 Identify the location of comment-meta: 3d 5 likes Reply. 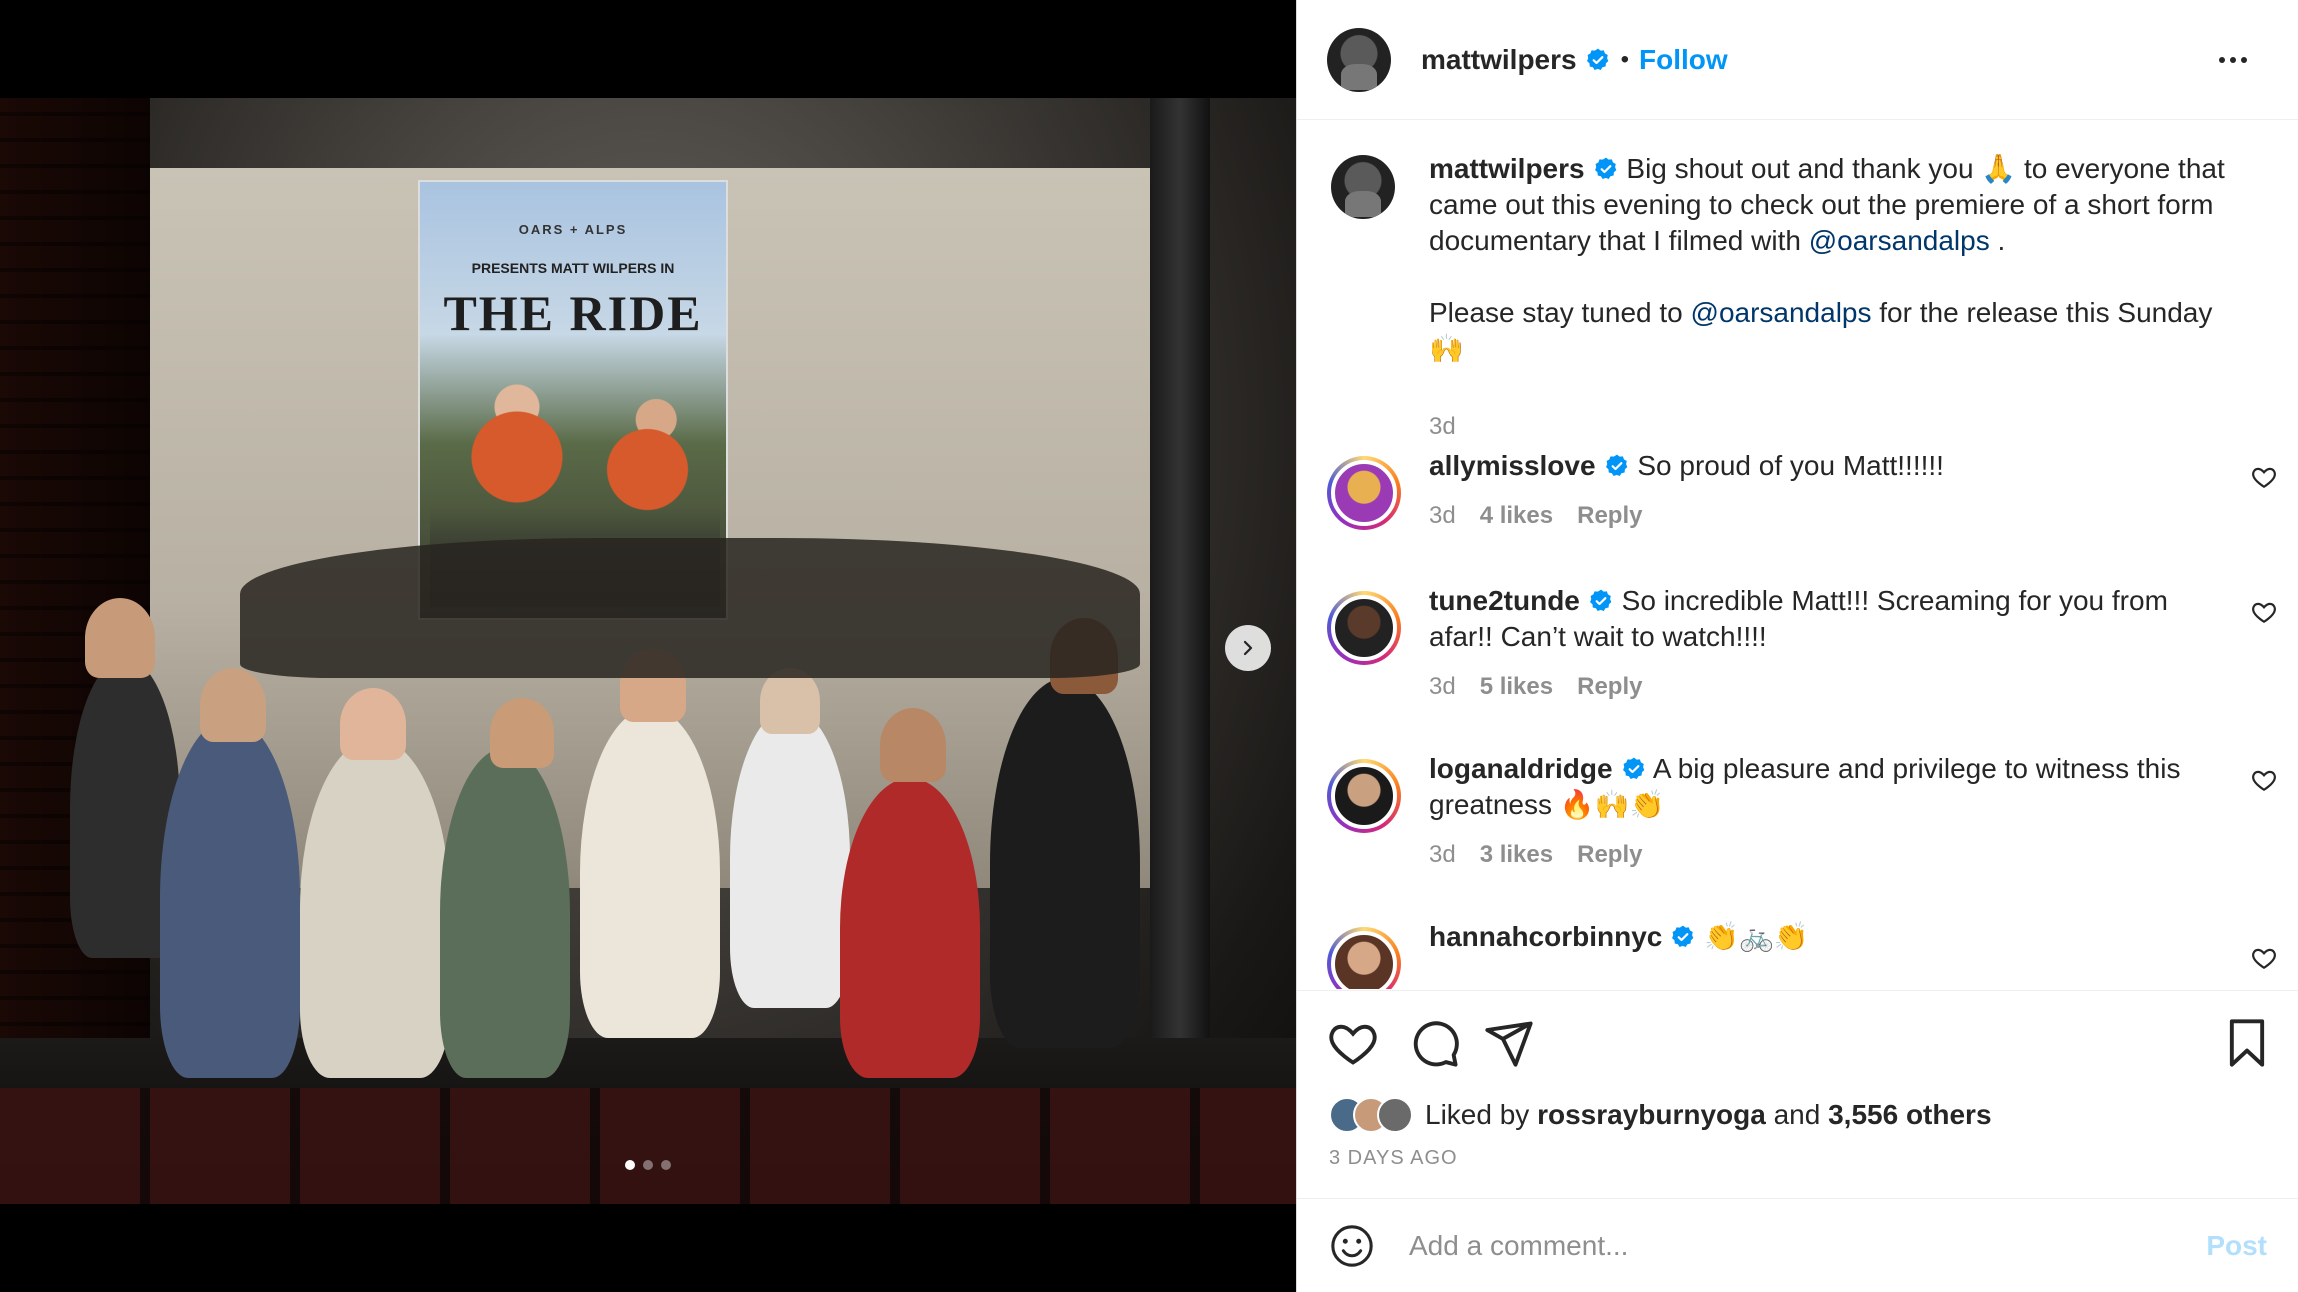
(1547, 687).